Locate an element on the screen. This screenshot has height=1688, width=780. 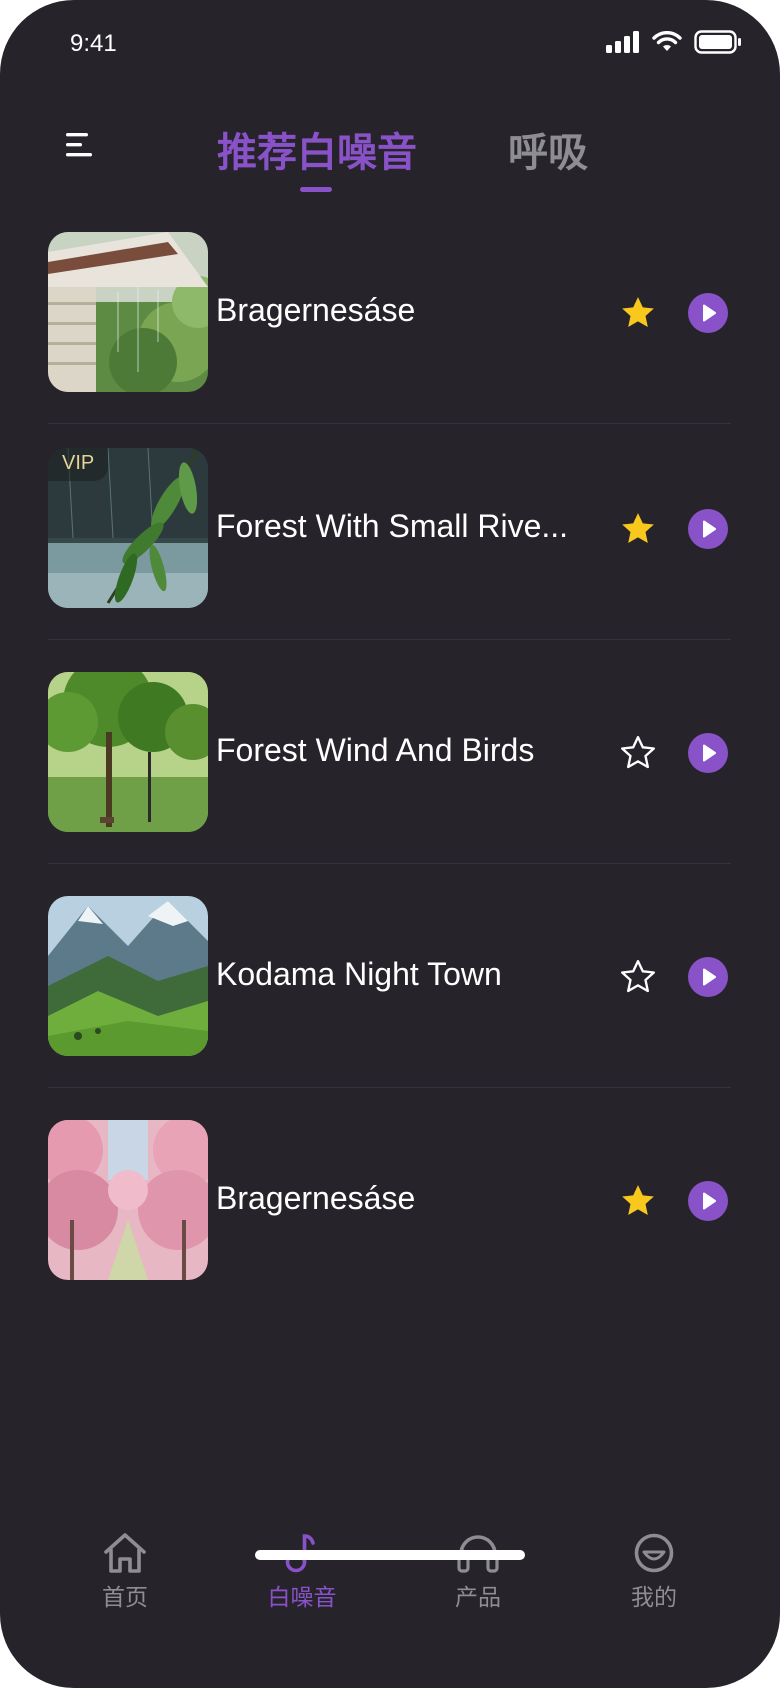
tabbar-label: 产品 is located at coordinates (478, 1598).